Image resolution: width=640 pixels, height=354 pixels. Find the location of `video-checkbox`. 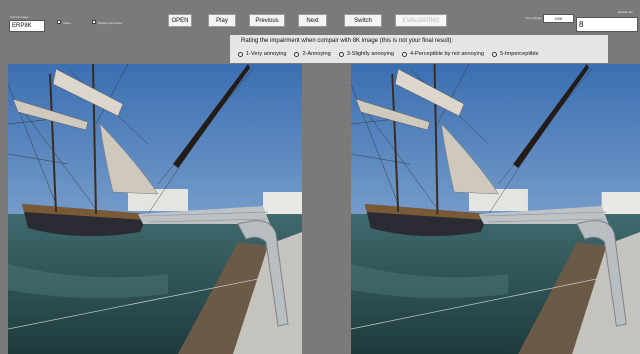

video-checkbox is located at coordinates (59, 22).